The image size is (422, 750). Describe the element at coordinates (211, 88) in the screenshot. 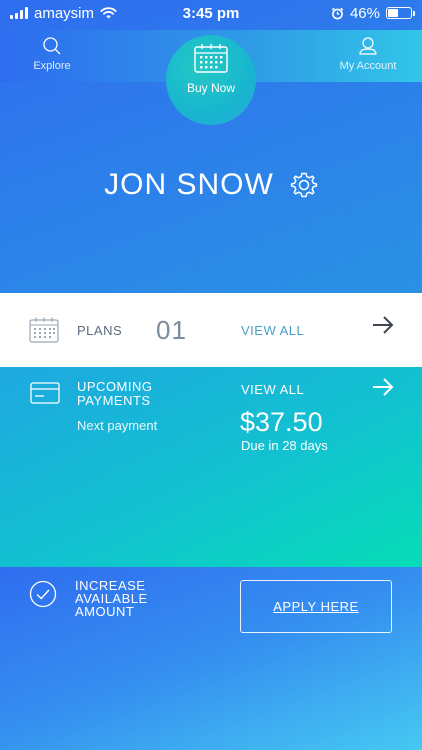

I see `buy-now-label: Buy Now` at that location.